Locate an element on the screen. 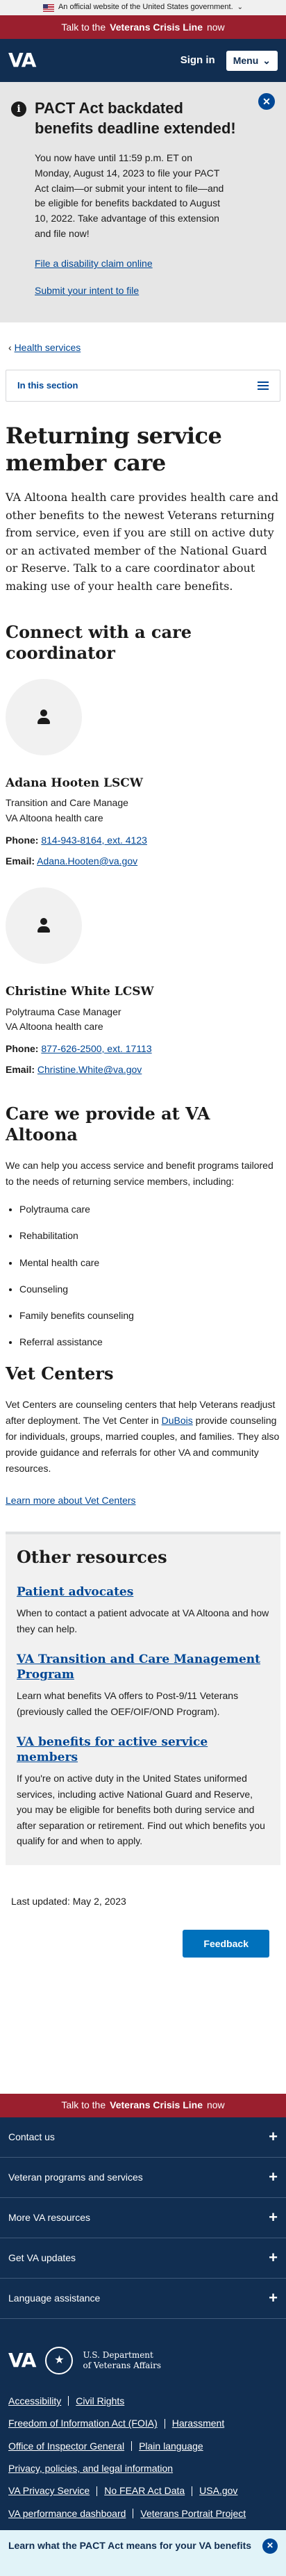 Image resolution: width=286 pixels, height=2576 pixels. va-seal-icon: ★ is located at coordinates (60, 2360).